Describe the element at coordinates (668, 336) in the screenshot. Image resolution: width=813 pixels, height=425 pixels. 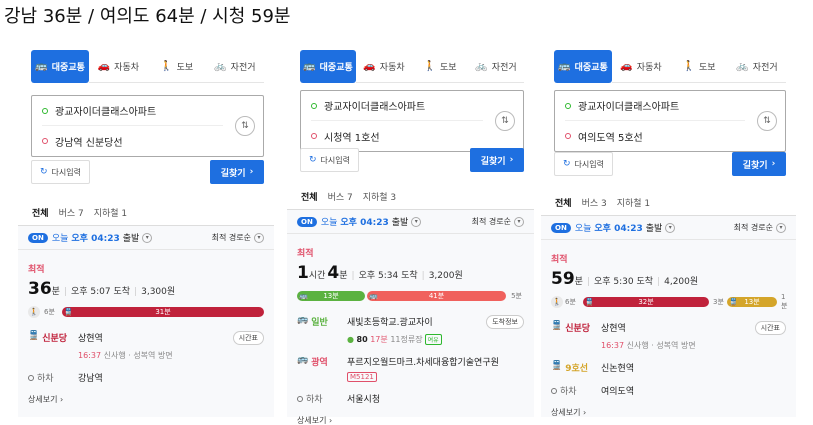
I see `step-shinbundang: 🚆 신분당 상현역 16:37 신사행 · 성복역 방면 시간표` at that location.